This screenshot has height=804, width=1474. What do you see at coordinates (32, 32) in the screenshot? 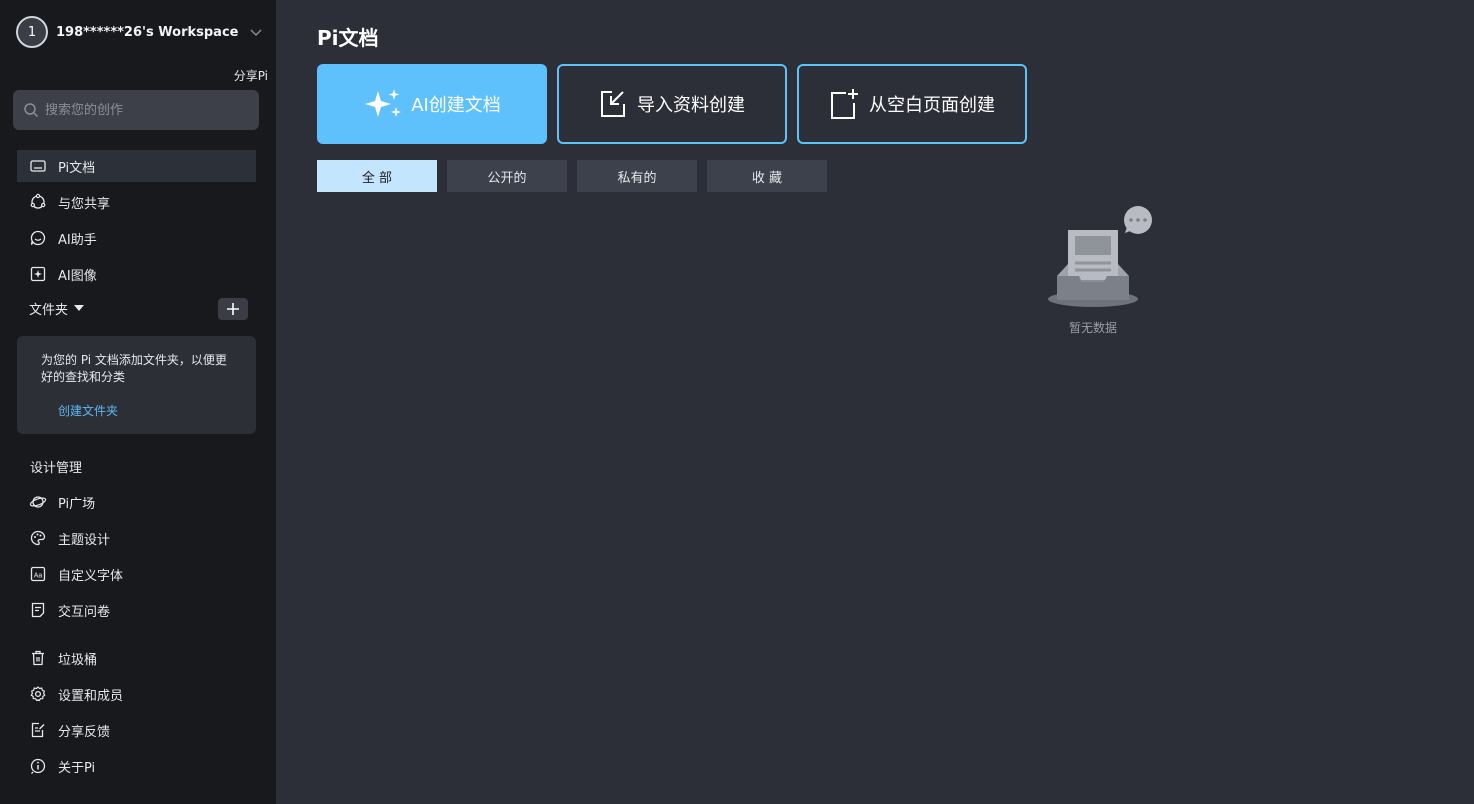
I see `avatar: 1` at bounding box center [32, 32].